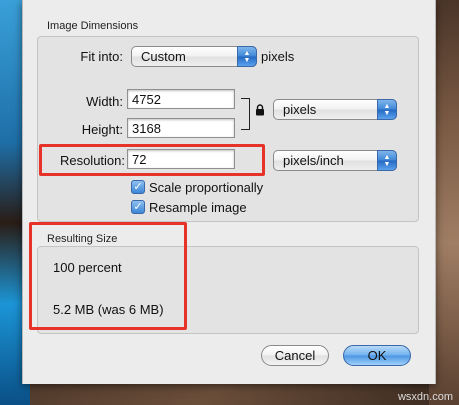 Image resolution: width=459 pixels, height=405 pixels. Describe the element at coordinates (138, 207) in the screenshot. I see `resample-image-checkbox: ✓` at that location.